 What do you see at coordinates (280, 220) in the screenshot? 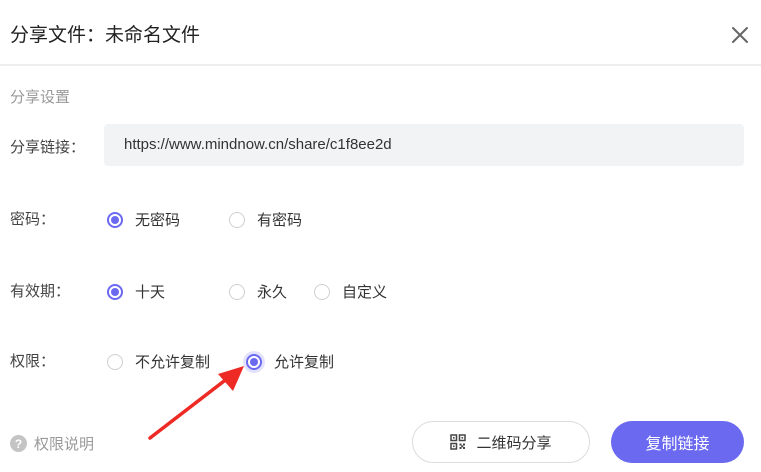
I see `radio-label: 有密码` at bounding box center [280, 220].